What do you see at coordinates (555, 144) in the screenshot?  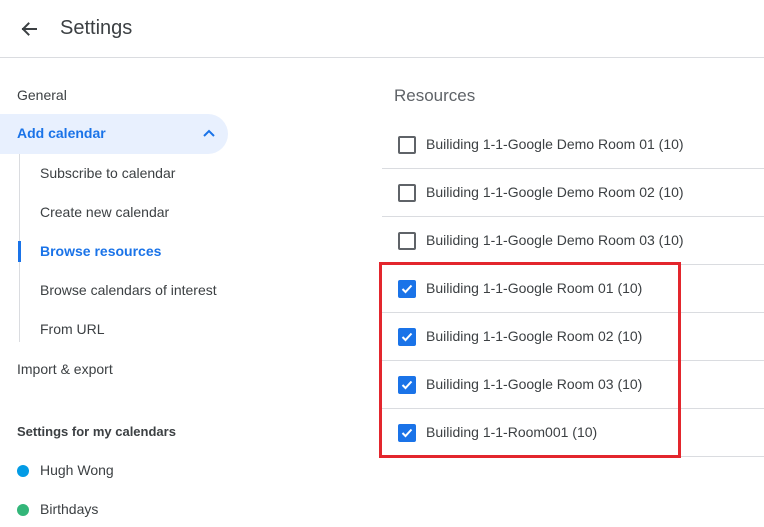 I see `resource-label: Builiding 1-1-Google Demo Room 01 (10)` at bounding box center [555, 144].